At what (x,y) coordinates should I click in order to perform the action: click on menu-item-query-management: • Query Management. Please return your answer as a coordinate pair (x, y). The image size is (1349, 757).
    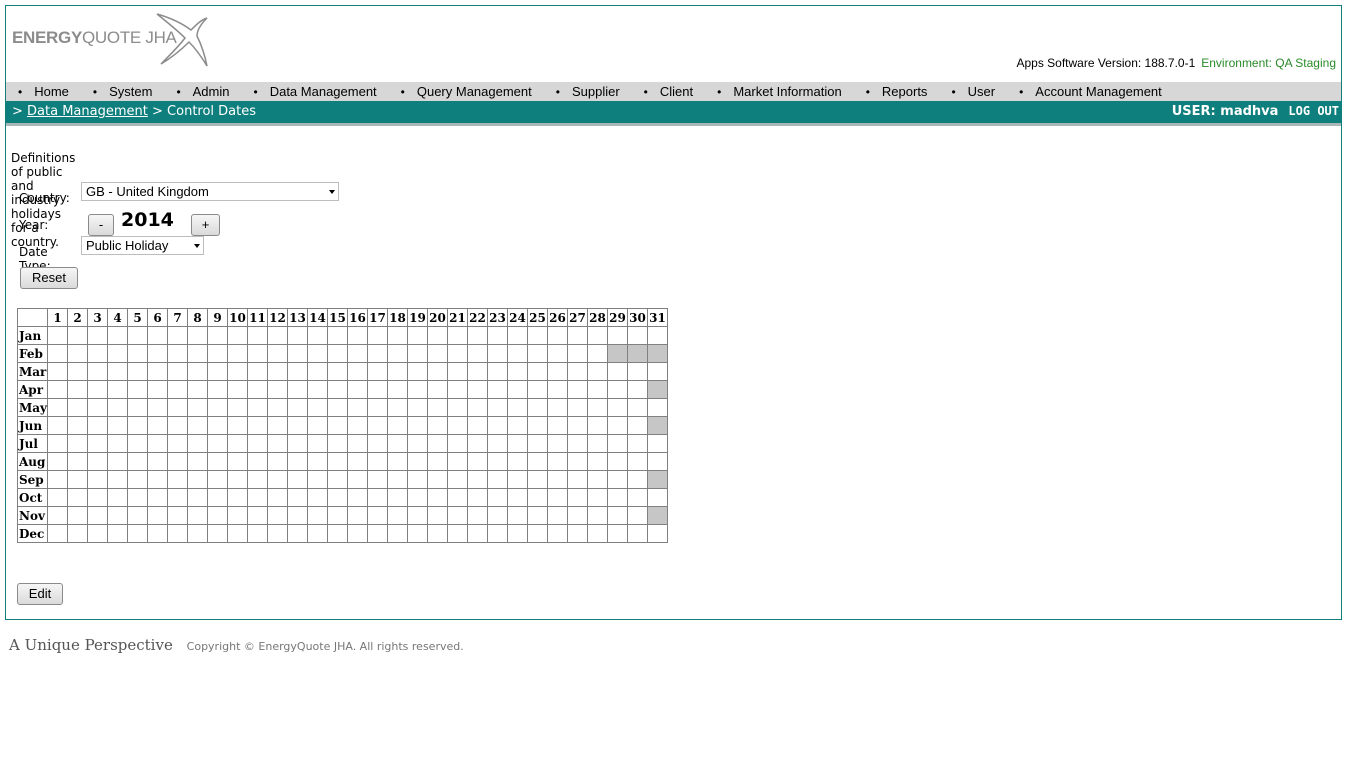
    Looking at the image, I should click on (466, 91).